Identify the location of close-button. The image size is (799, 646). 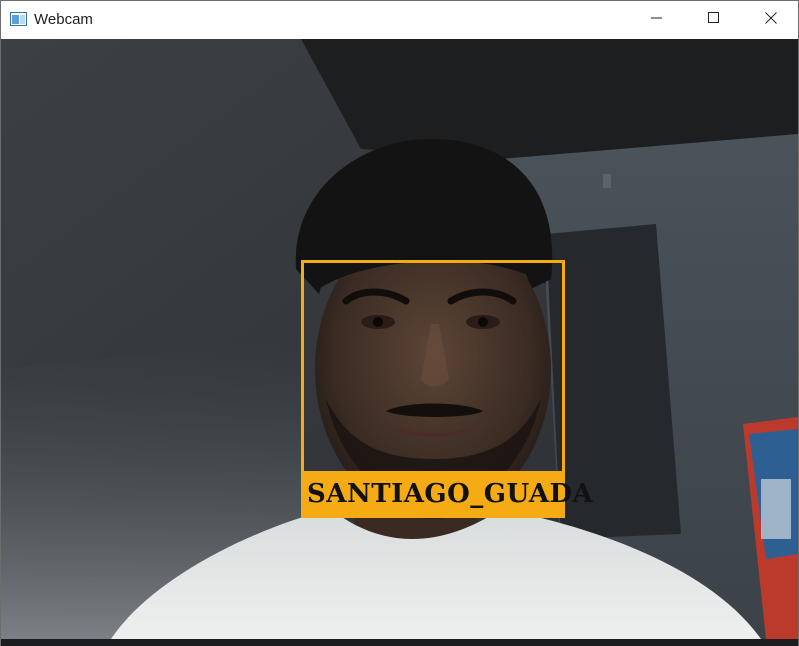
(770, 20).